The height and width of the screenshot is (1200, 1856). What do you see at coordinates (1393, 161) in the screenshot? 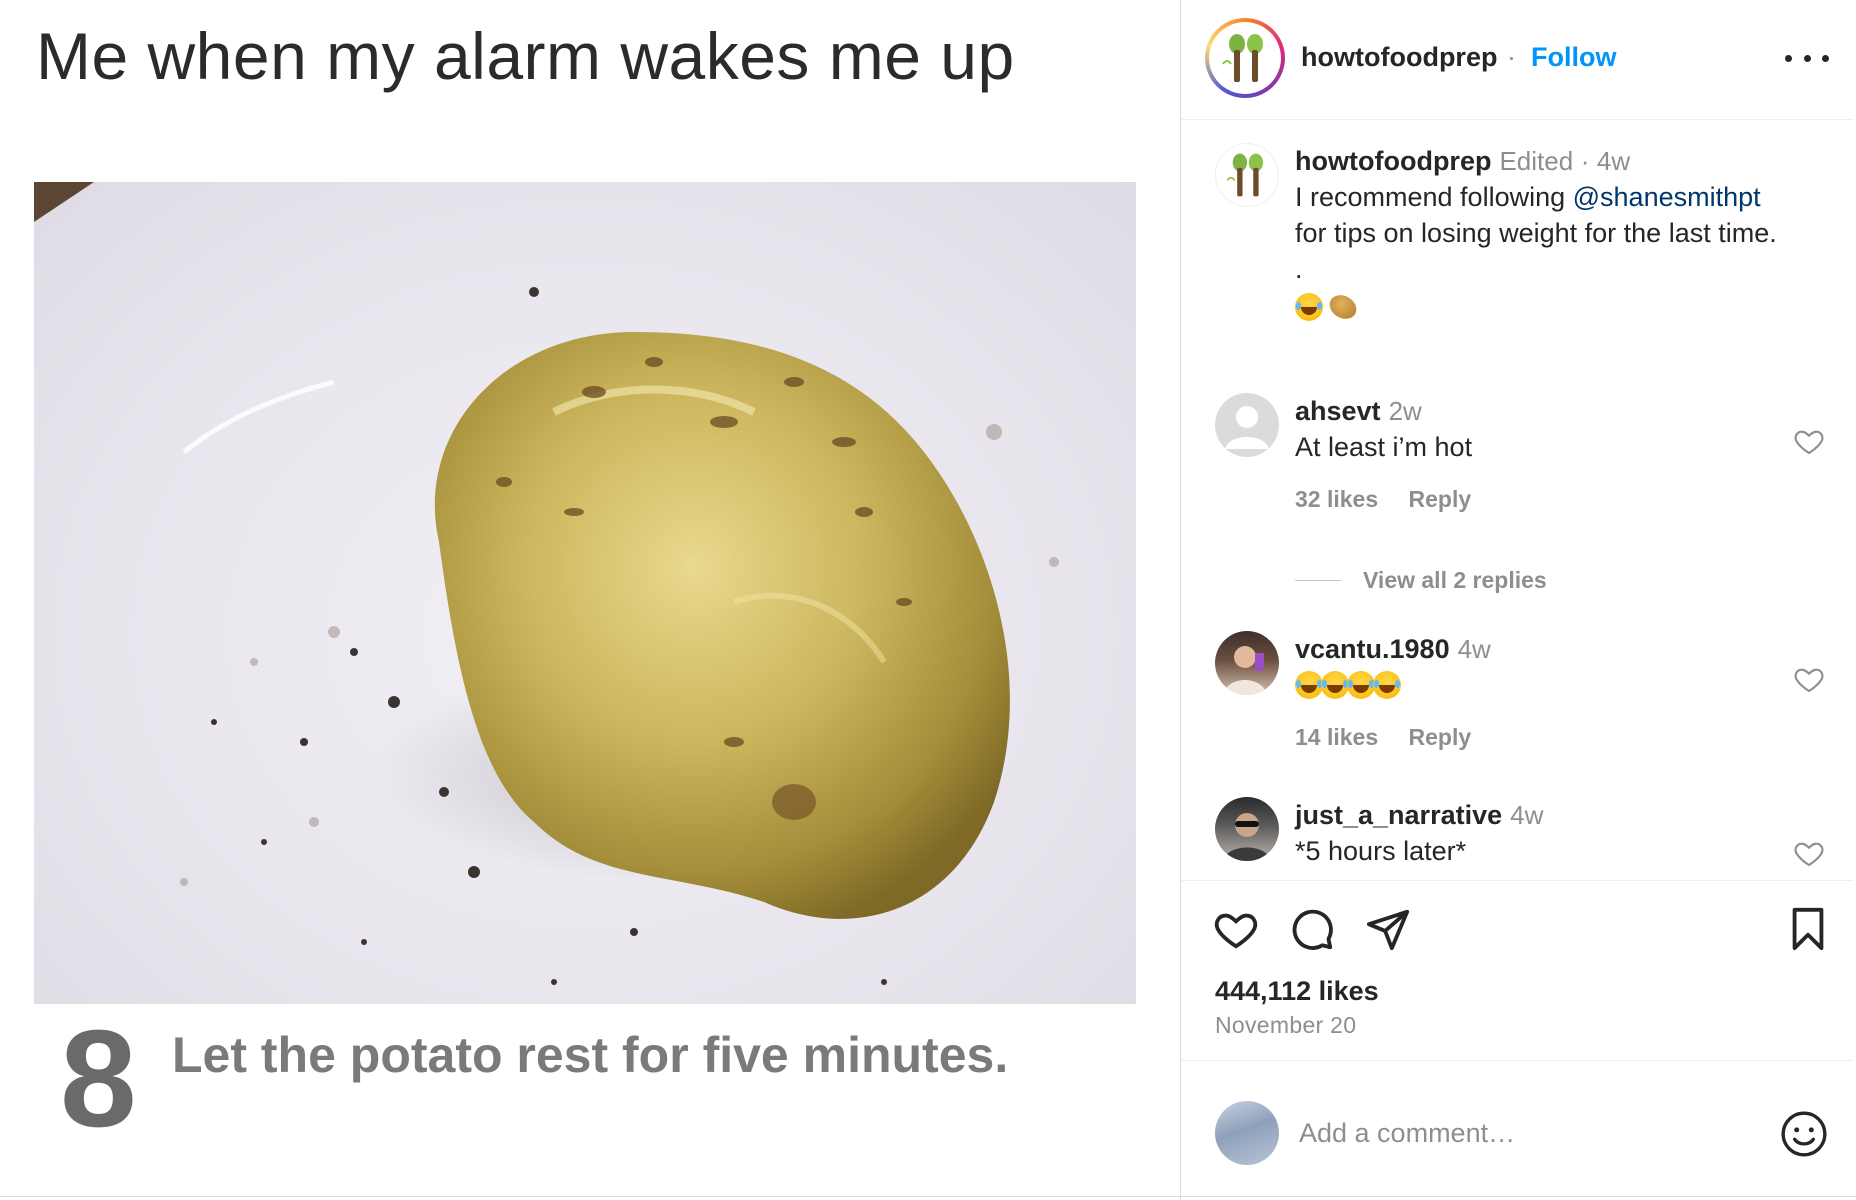
I see `caption-username: howtofoodprep` at bounding box center [1393, 161].